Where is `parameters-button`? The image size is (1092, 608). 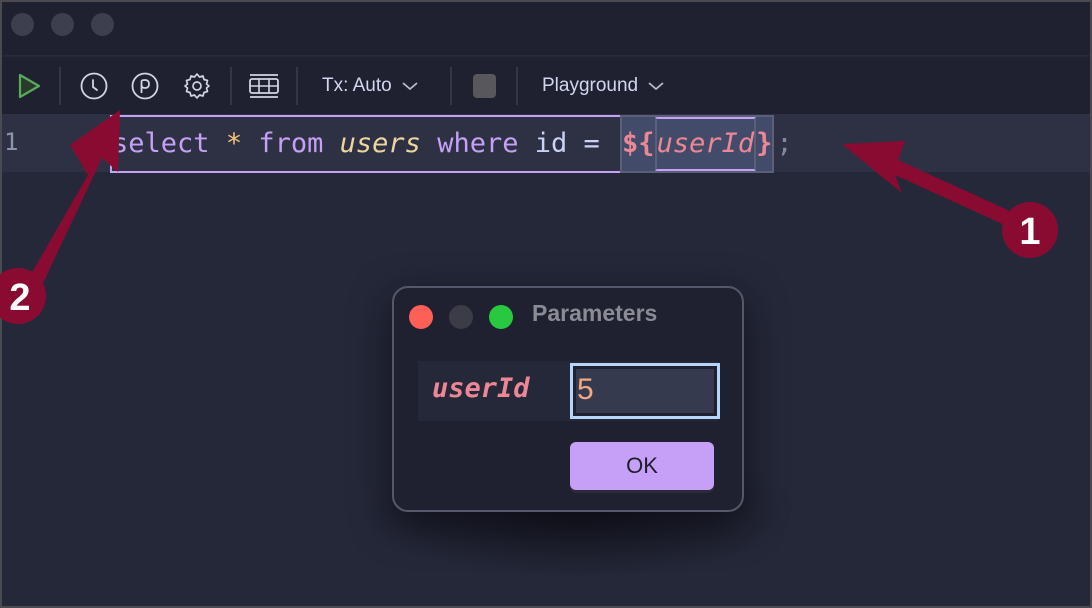
parameters-button is located at coordinates (145, 85).